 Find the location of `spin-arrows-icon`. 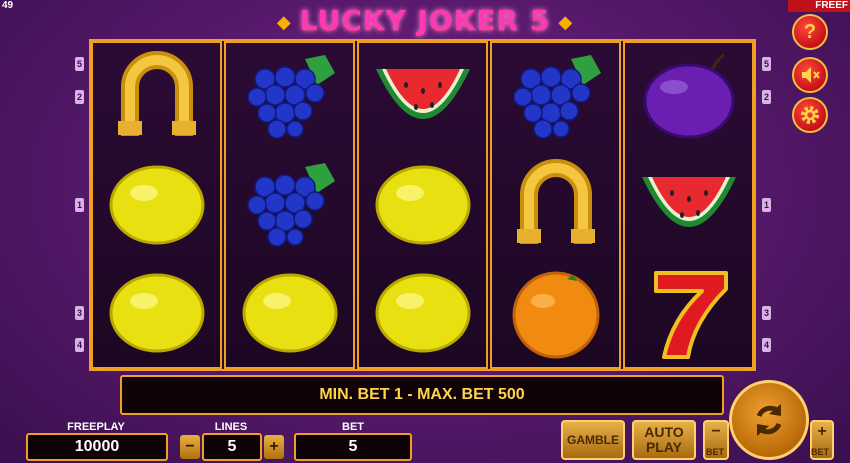

spin-arrows-icon is located at coordinates (769, 420).